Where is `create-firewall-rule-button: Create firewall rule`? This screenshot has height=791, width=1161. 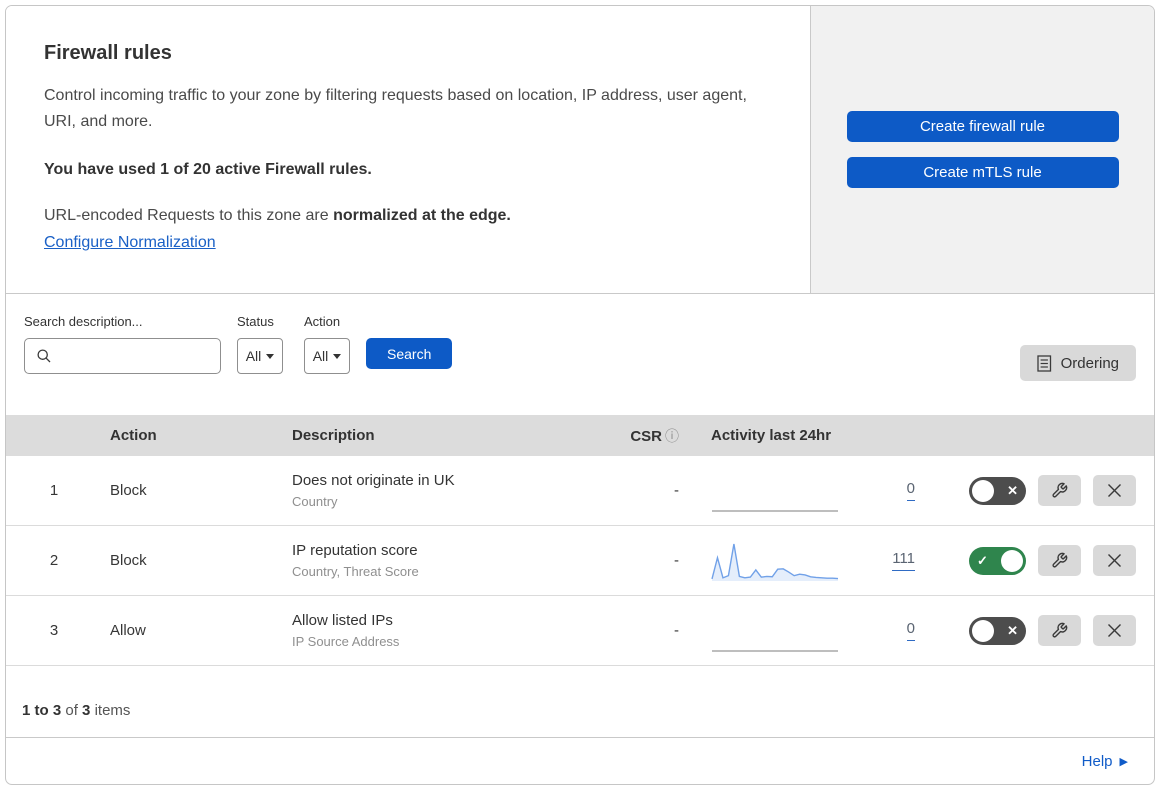 create-firewall-rule-button: Create firewall rule is located at coordinates (982, 126).